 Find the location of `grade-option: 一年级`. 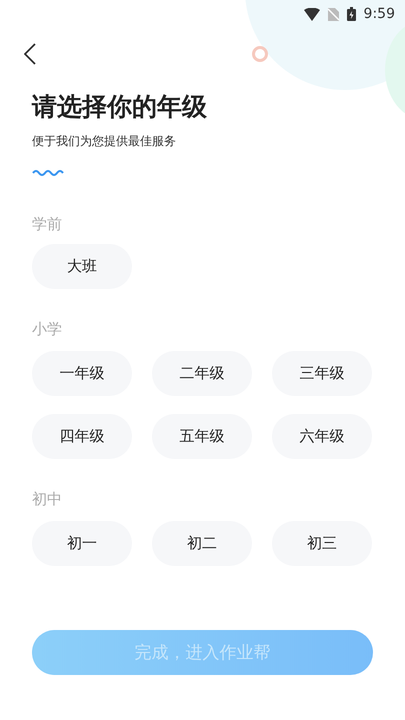

grade-option: 一年级 is located at coordinates (82, 373).